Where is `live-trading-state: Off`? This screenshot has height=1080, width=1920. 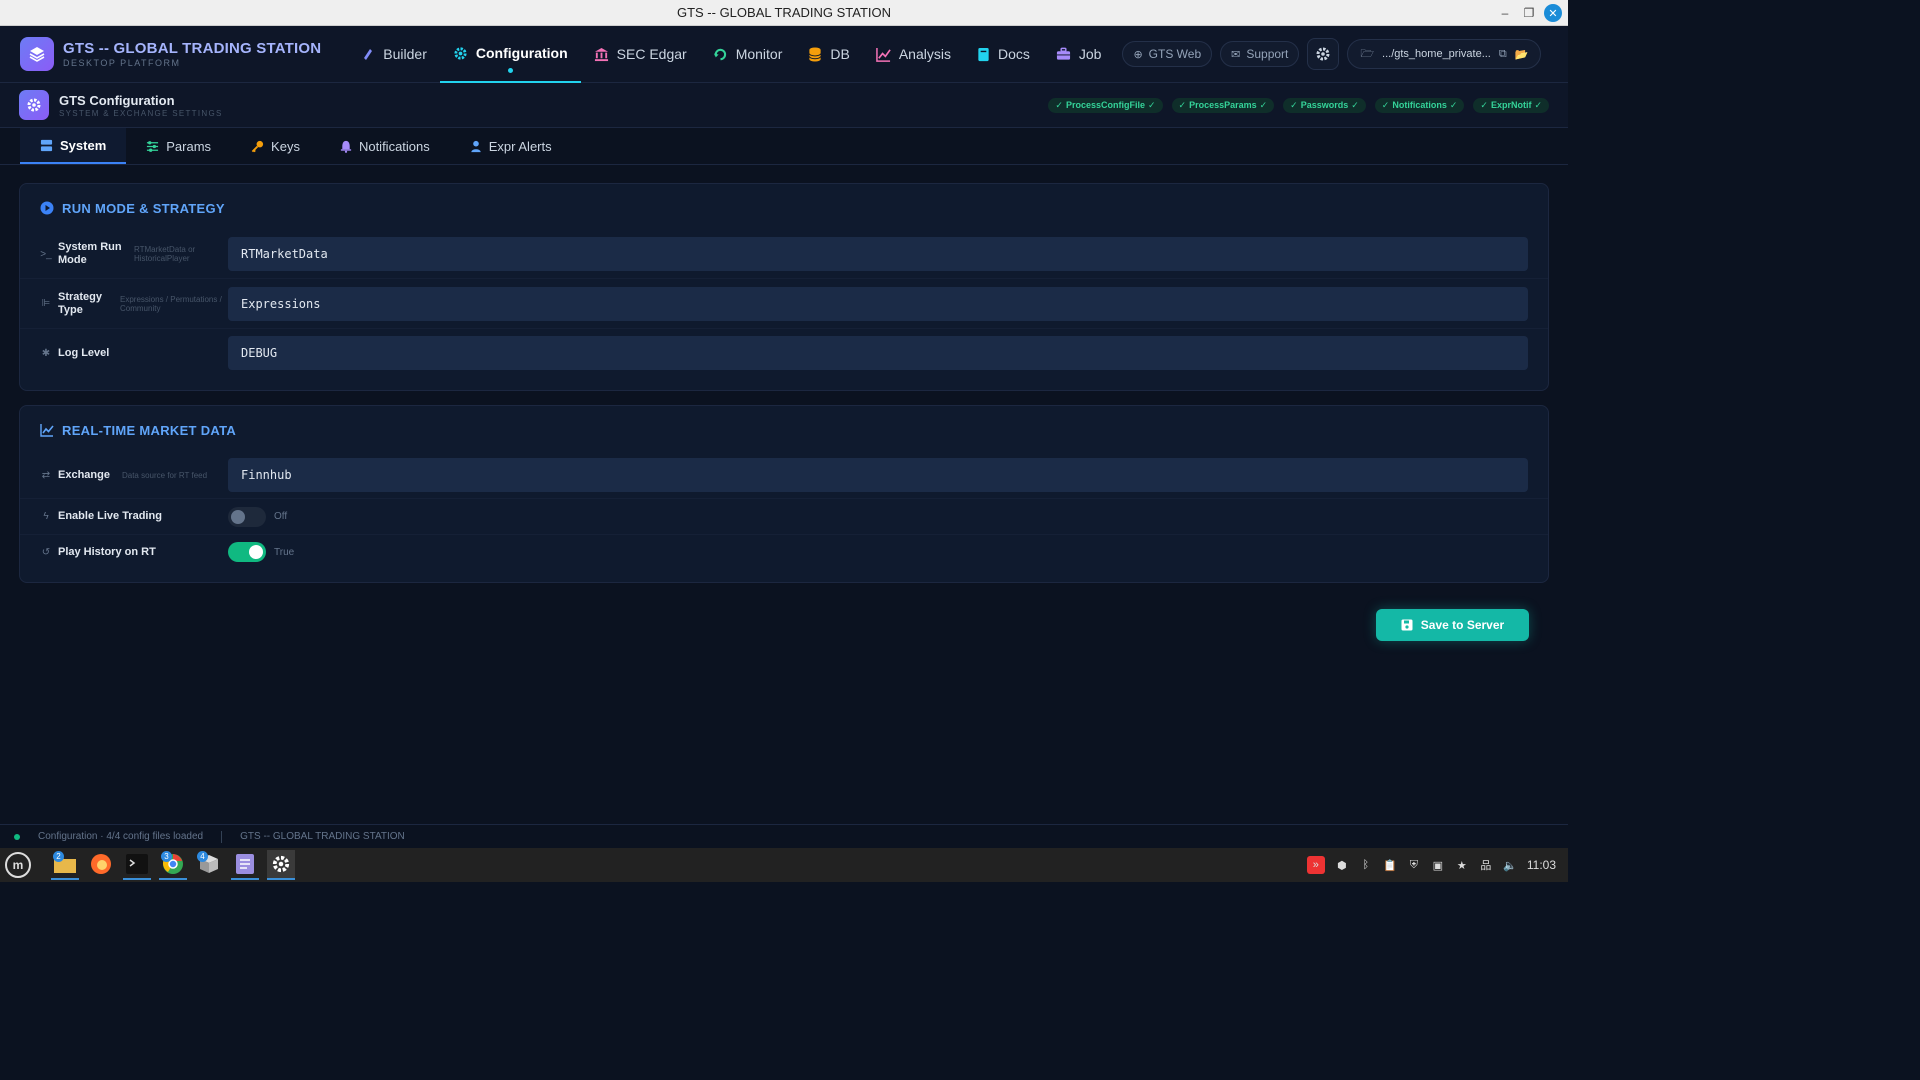
live-trading-state: Off is located at coordinates (281, 516).